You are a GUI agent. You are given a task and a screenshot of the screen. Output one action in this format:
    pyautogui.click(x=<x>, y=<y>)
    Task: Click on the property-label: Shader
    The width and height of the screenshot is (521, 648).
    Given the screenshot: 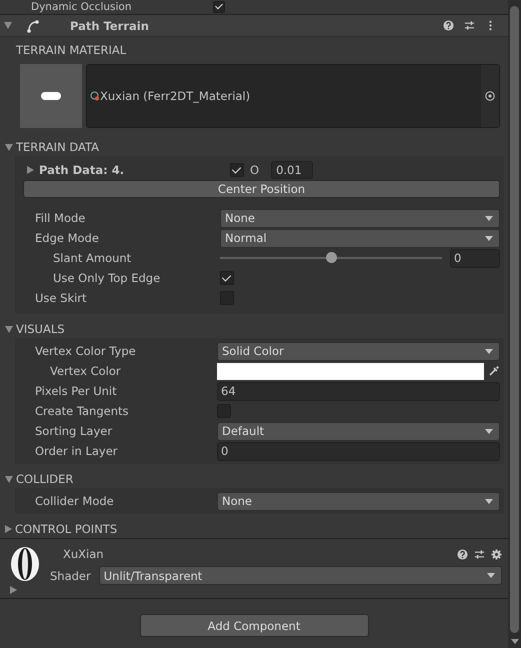 What is the action you would take?
    pyautogui.click(x=70, y=575)
    